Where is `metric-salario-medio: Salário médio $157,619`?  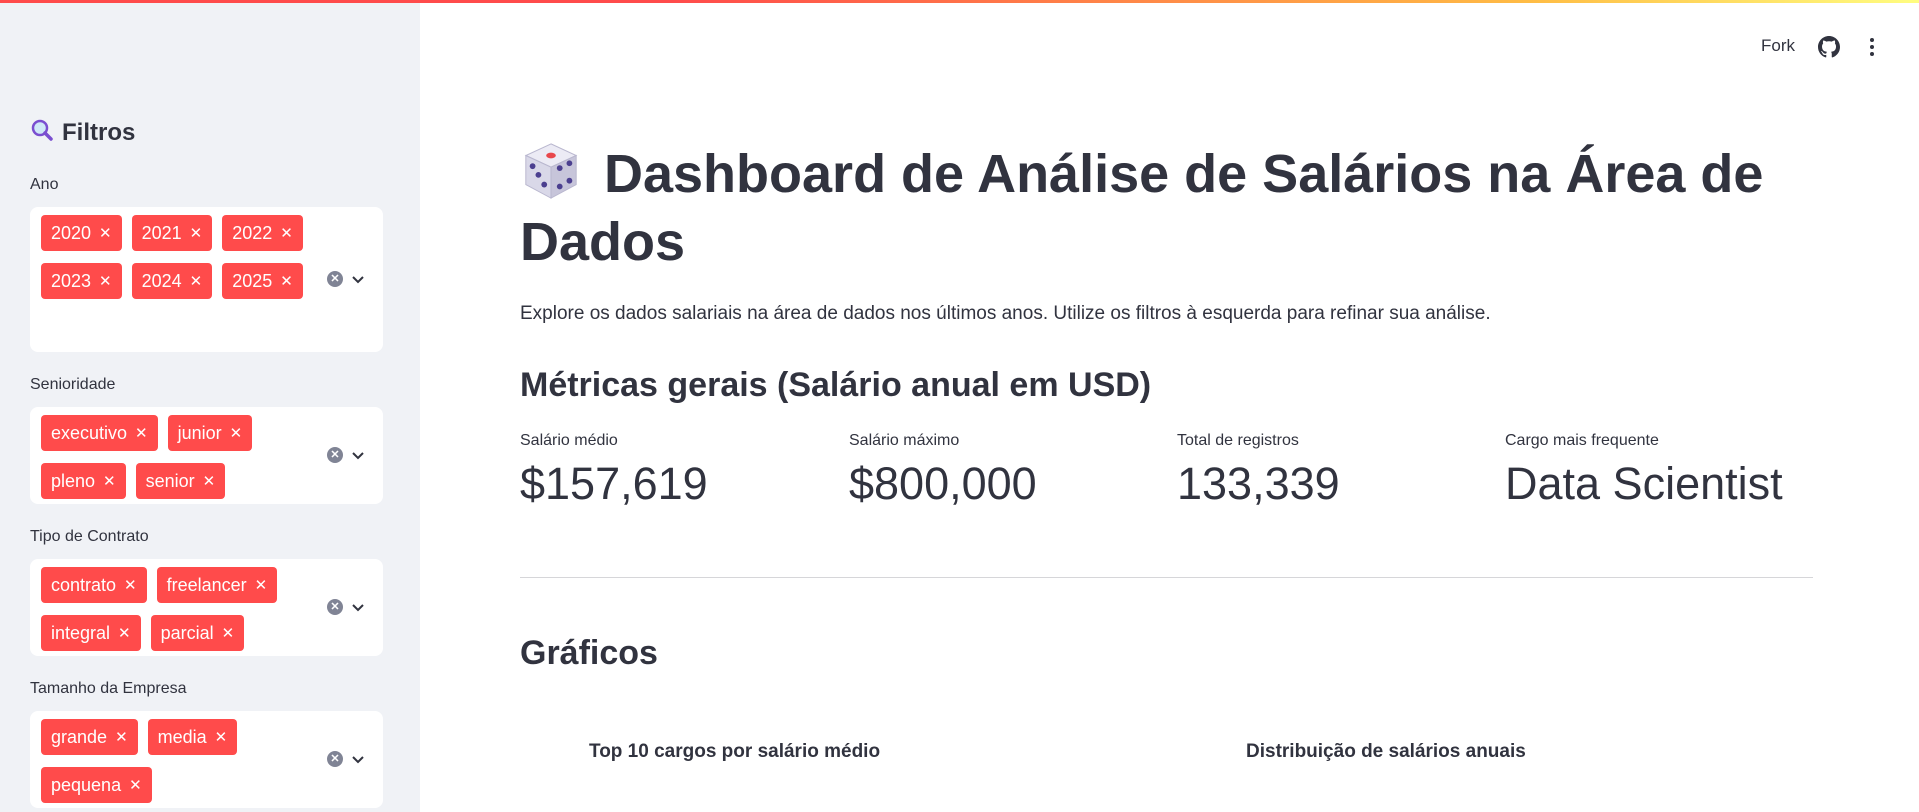
metric-salario-medio: Salário médio $157,619 is located at coordinates (614, 471).